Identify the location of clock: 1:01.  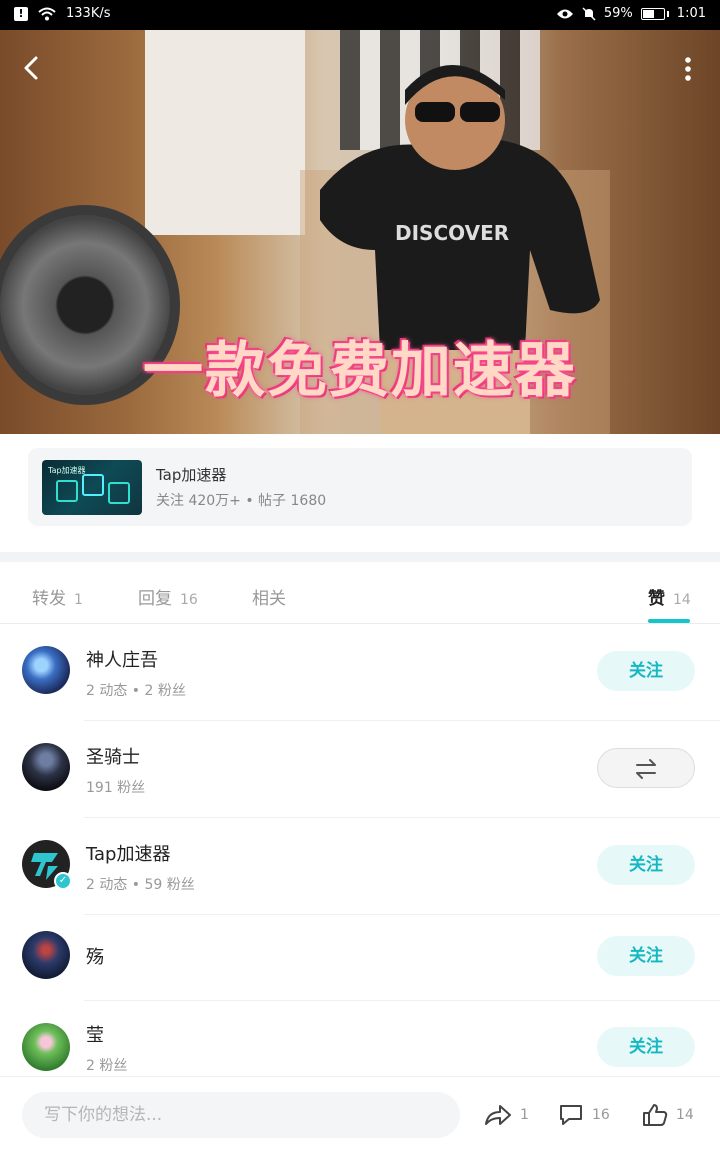
(691, 13).